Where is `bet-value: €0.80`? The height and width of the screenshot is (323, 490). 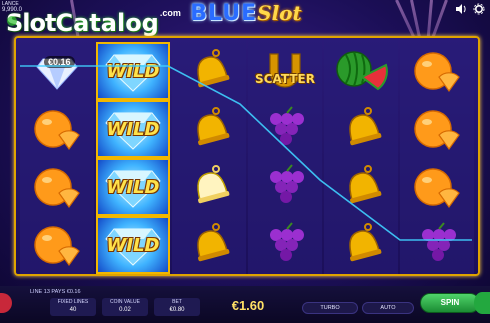 bet-value: €0.80 is located at coordinates (177, 310).